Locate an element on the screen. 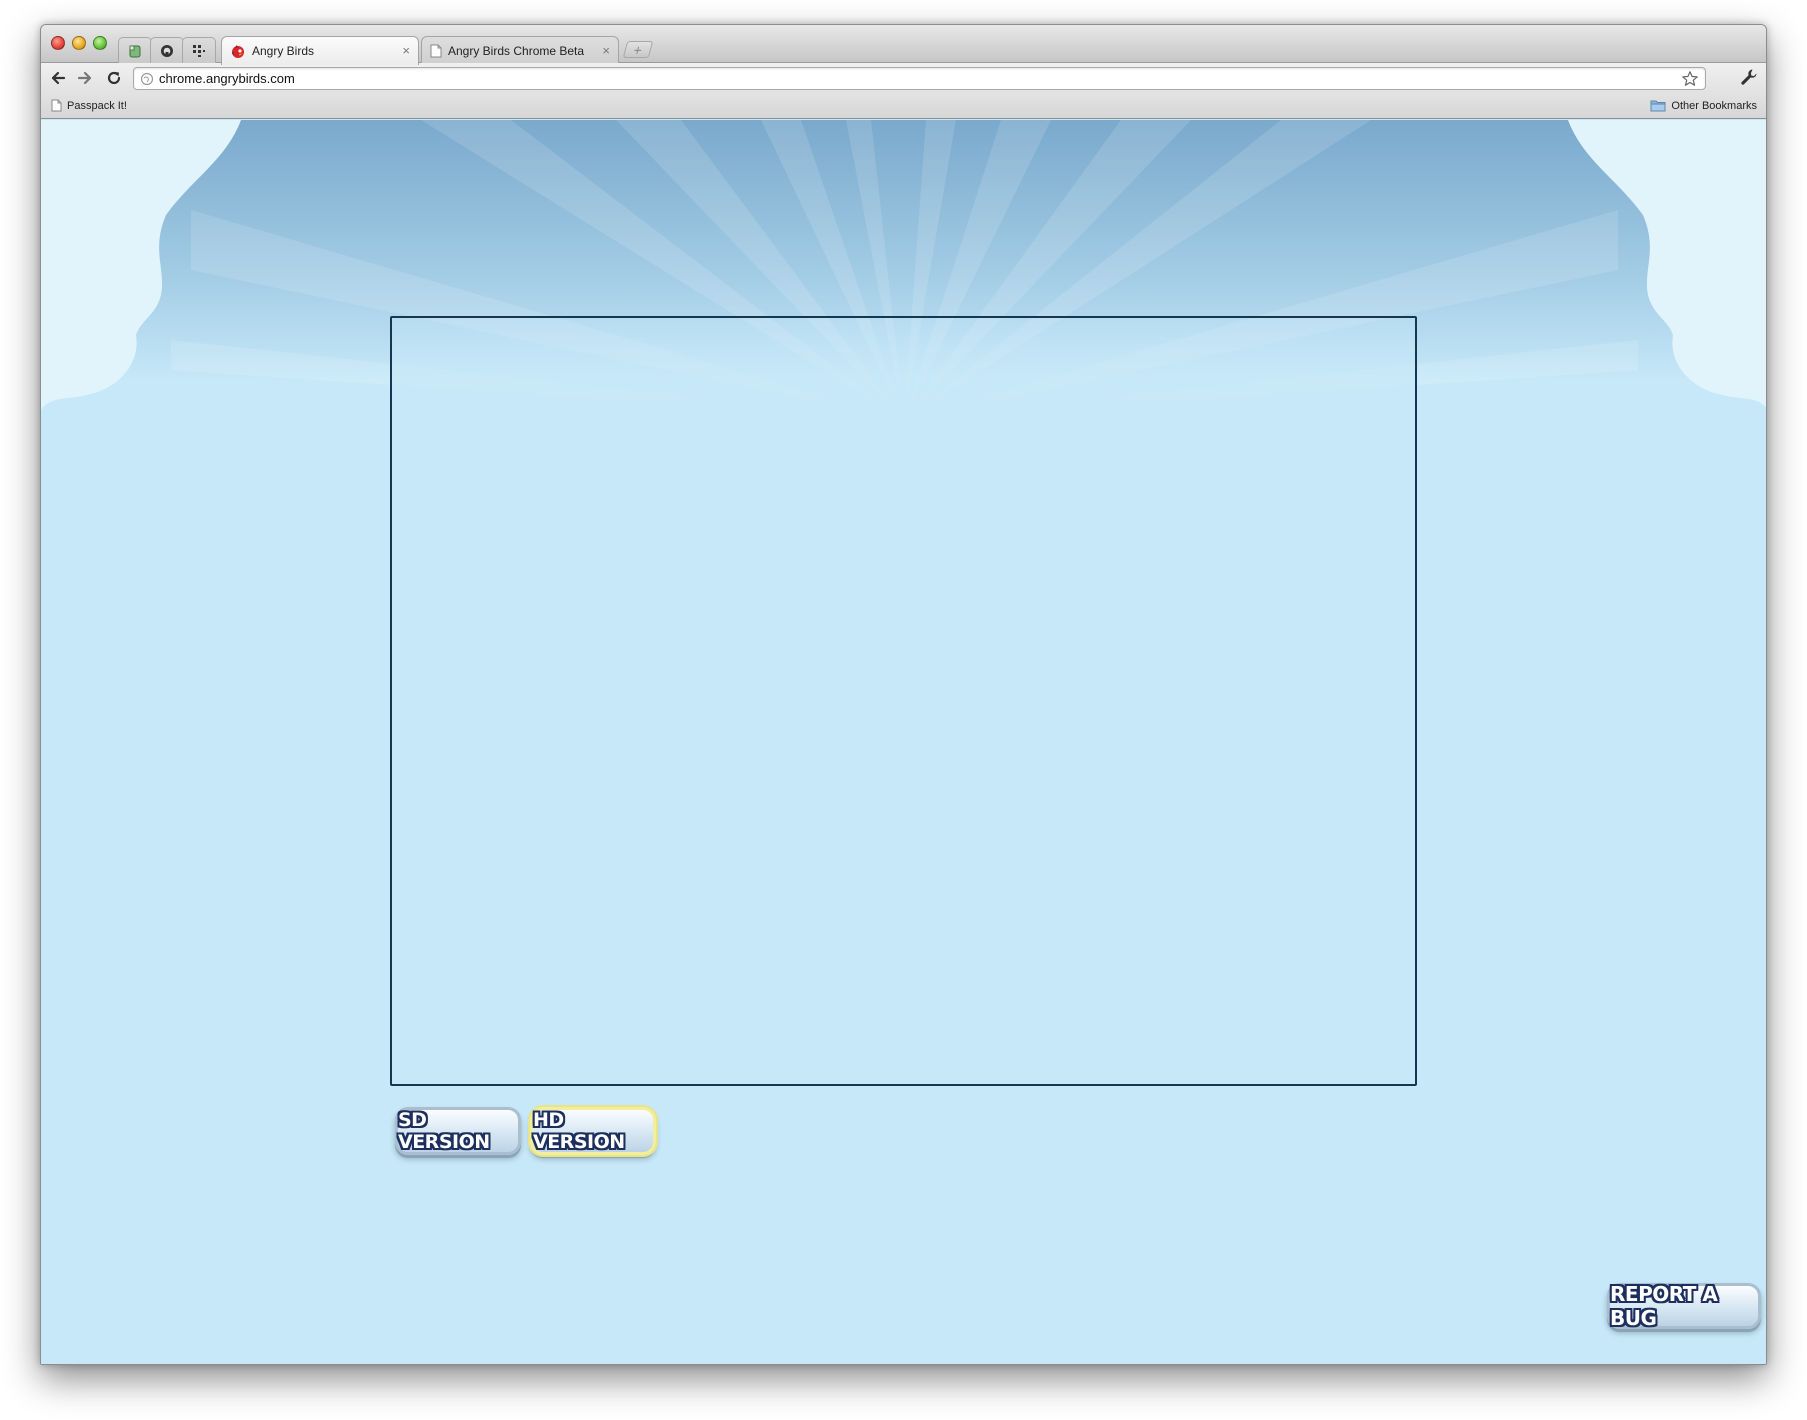 Image resolution: width=1807 pixels, height=1420 pixels. bookmark-star-icon is located at coordinates (1690, 79).